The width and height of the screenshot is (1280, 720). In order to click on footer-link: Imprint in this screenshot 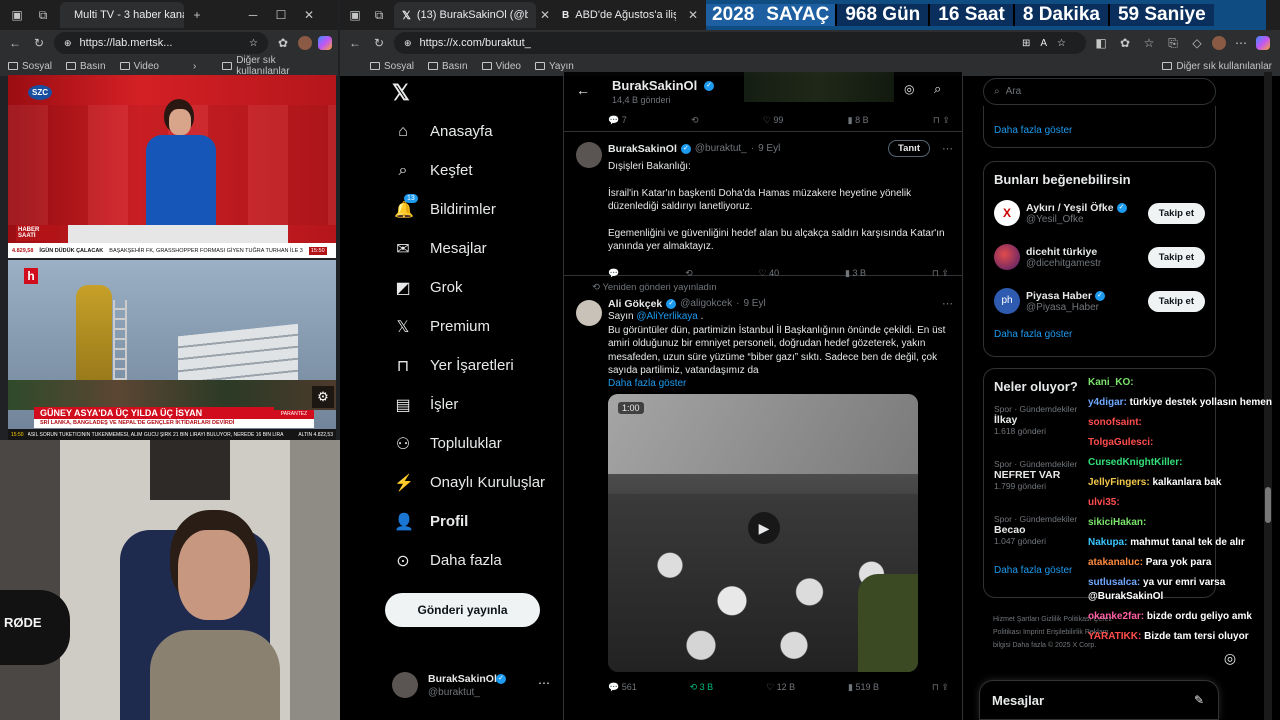, I will do `click(1033, 632)`.